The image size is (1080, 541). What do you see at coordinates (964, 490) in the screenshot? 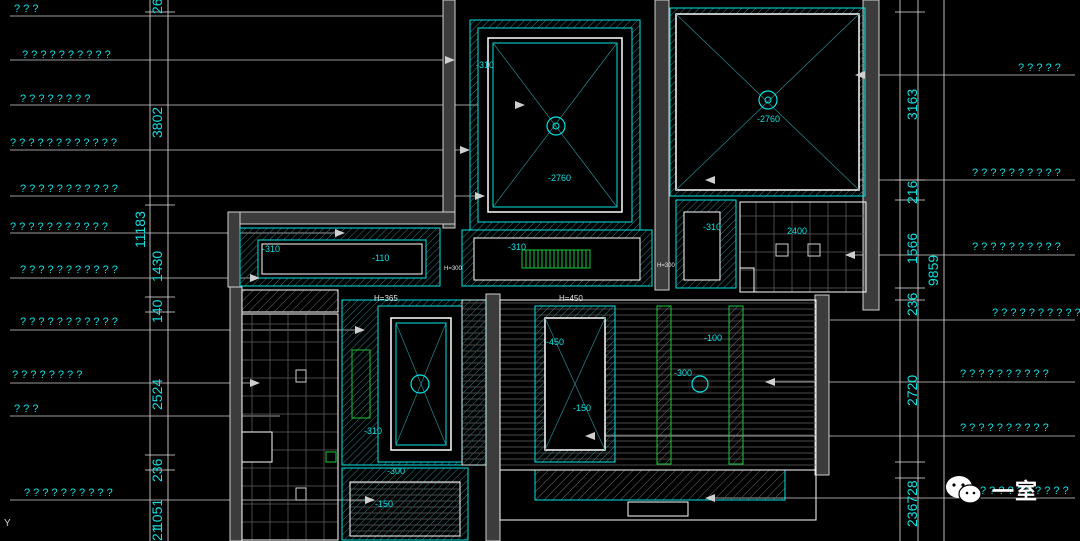
I see `wechat-icon` at bounding box center [964, 490].